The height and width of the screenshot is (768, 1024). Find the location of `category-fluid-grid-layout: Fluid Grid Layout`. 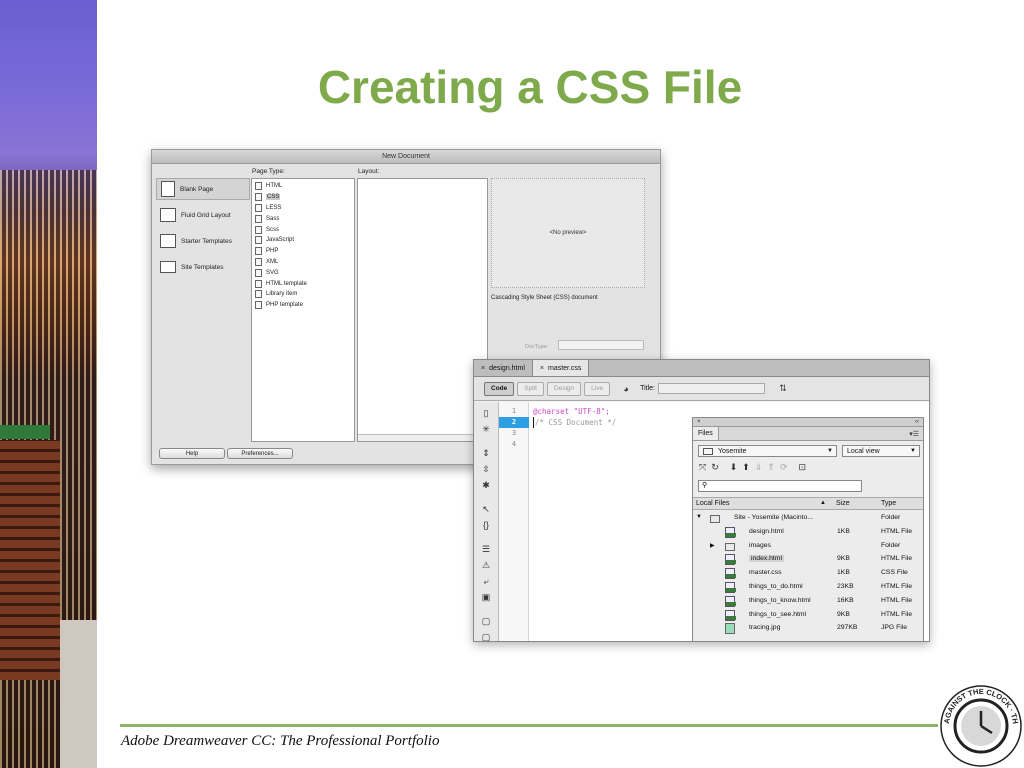

category-fluid-grid-layout: Fluid Grid Layout is located at coordinates (203, 215).